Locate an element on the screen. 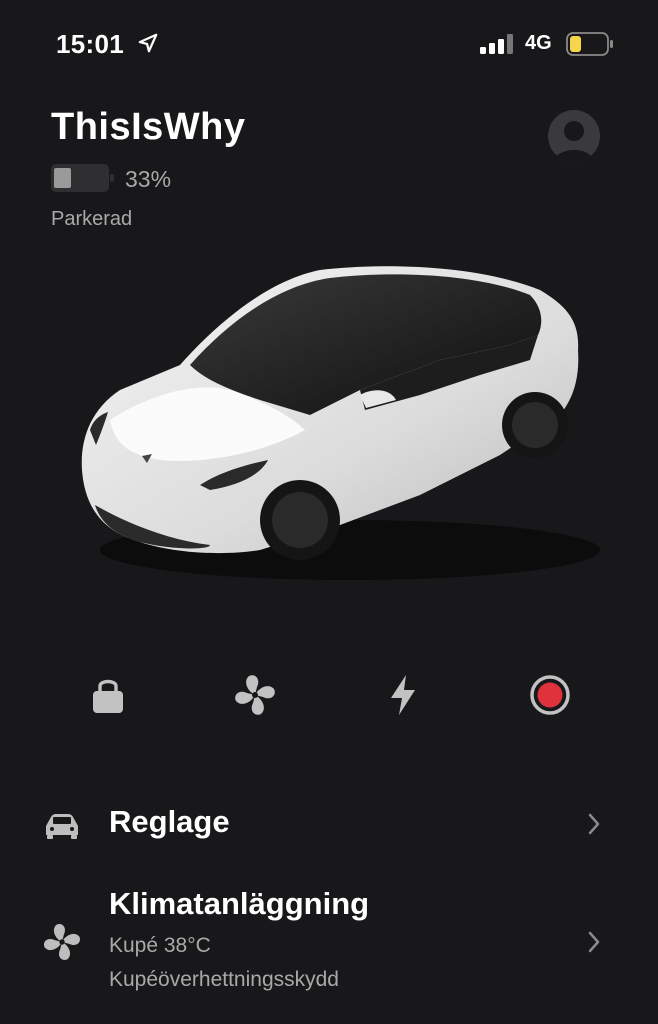 The height and width of the screenshot is (1024, 658). profile-avatar-button is located at coordinates (574, 136).